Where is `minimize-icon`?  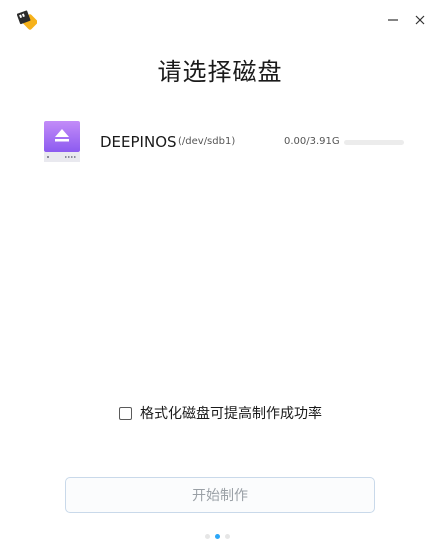 minimize-icon is located at coordinates (393, 20).